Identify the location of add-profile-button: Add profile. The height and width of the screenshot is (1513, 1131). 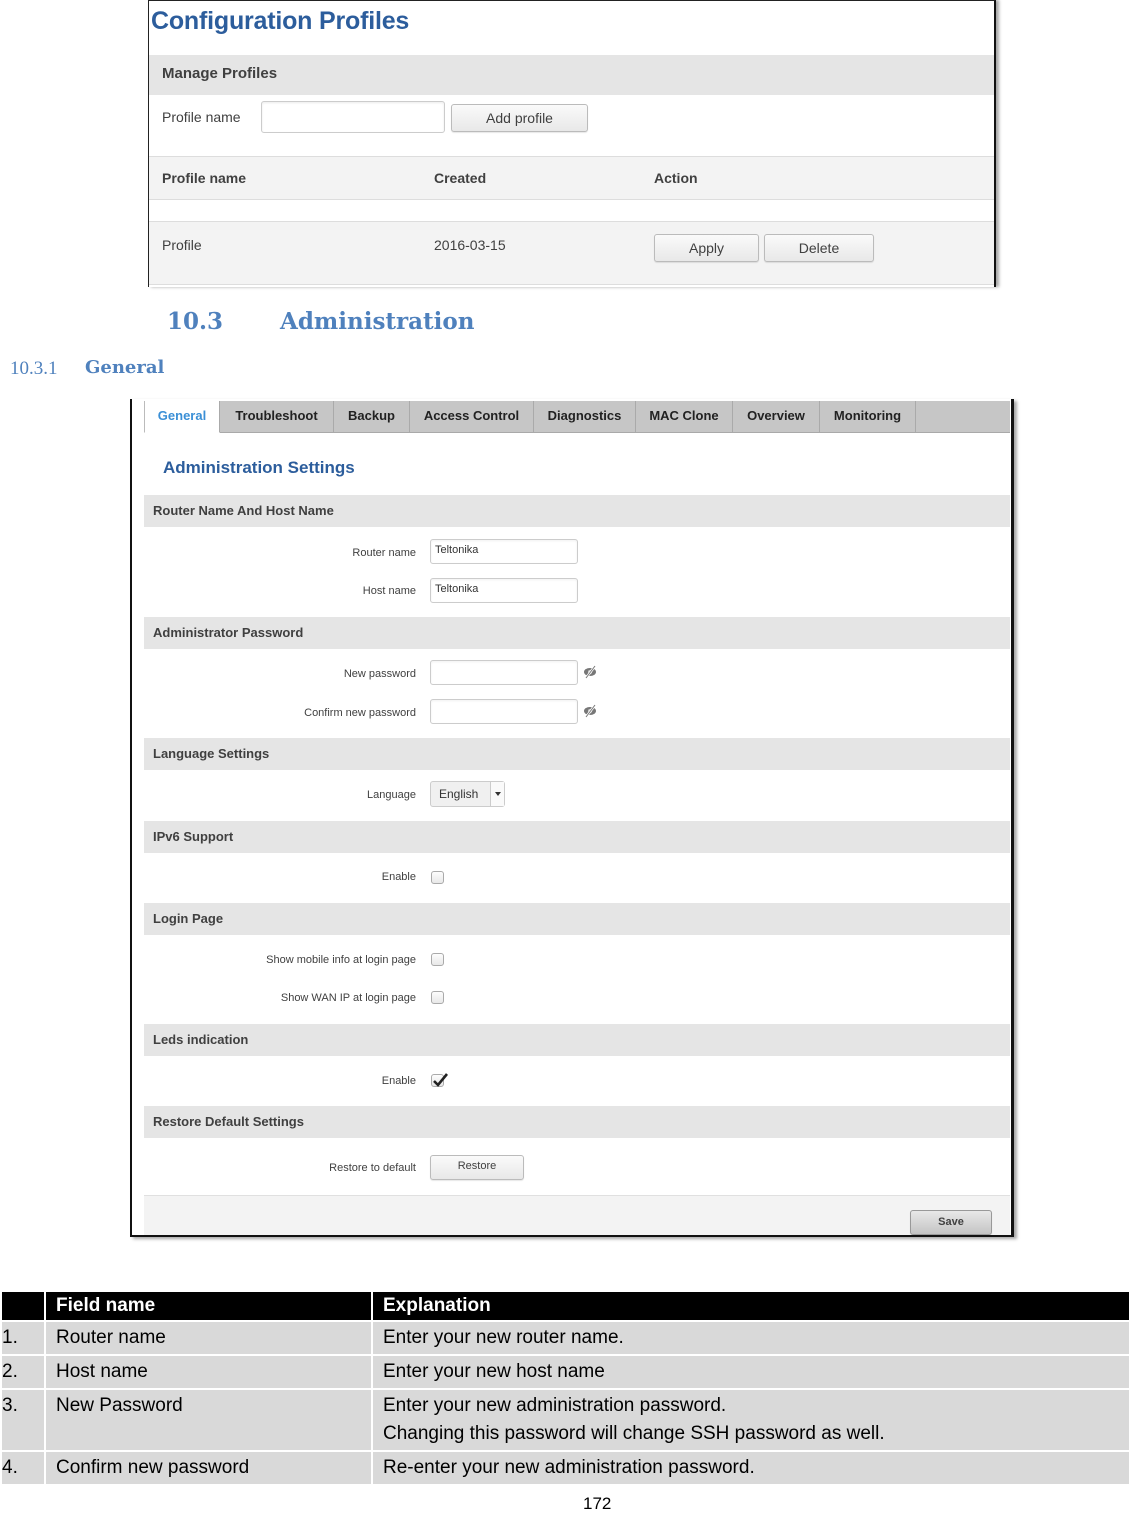
(519, 118).